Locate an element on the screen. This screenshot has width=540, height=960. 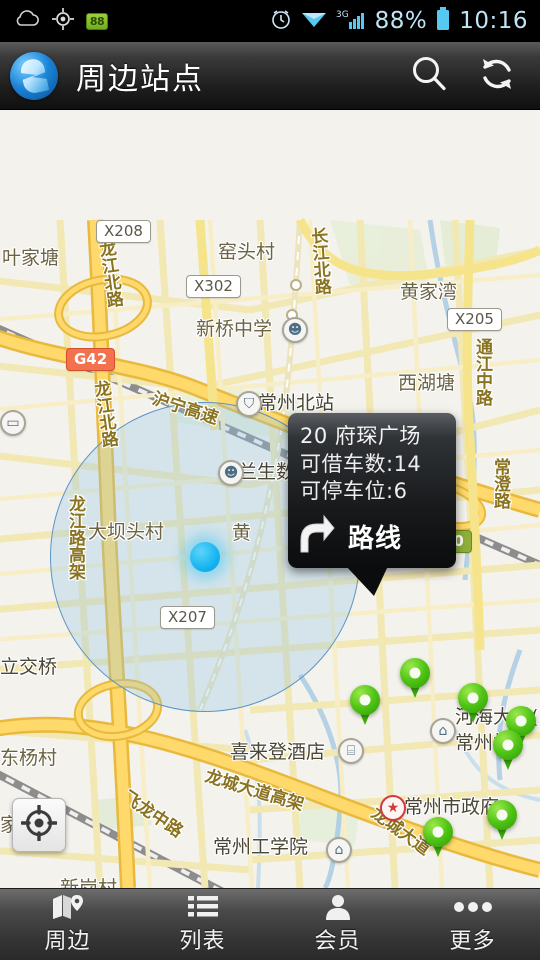
my-location-dot is located at coordinates (205, 557).